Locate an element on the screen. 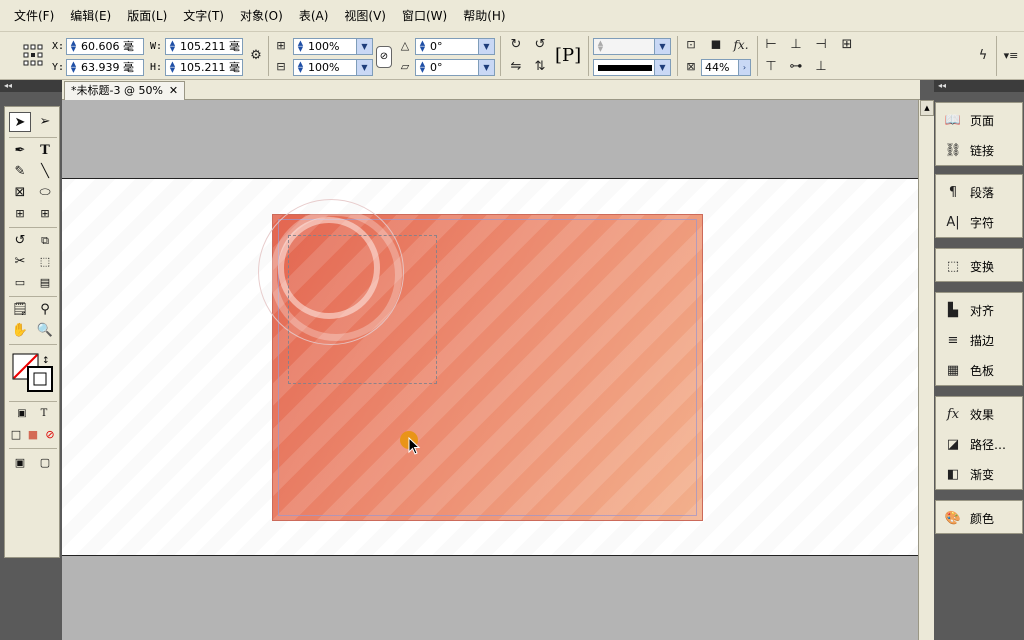 This screenshot has height=640, width=1024. scale-tool-icon: ⧉ is located at coordinates (45, 241).